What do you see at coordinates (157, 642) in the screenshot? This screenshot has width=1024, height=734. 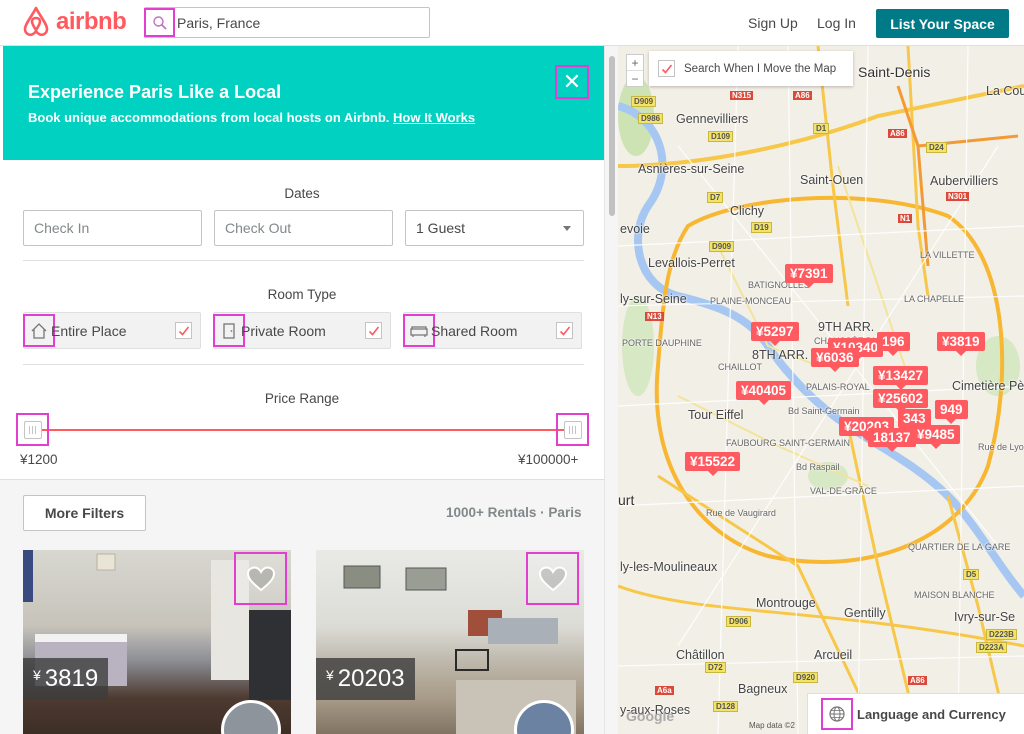 I see `listing-card: ¥ 3819` at bounding box center [157, 642].